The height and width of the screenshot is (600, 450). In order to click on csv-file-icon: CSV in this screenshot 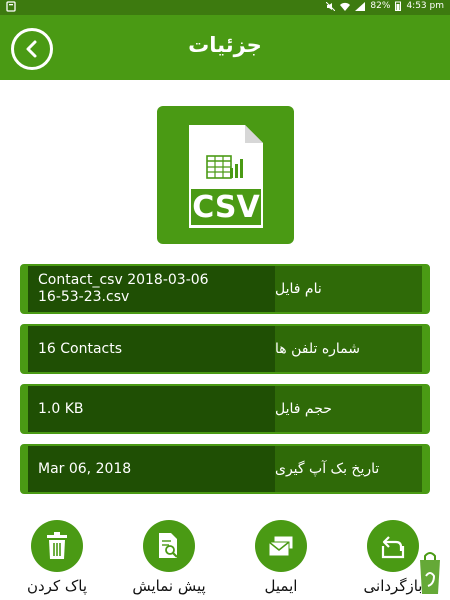, I will do `click(226, 176)`.